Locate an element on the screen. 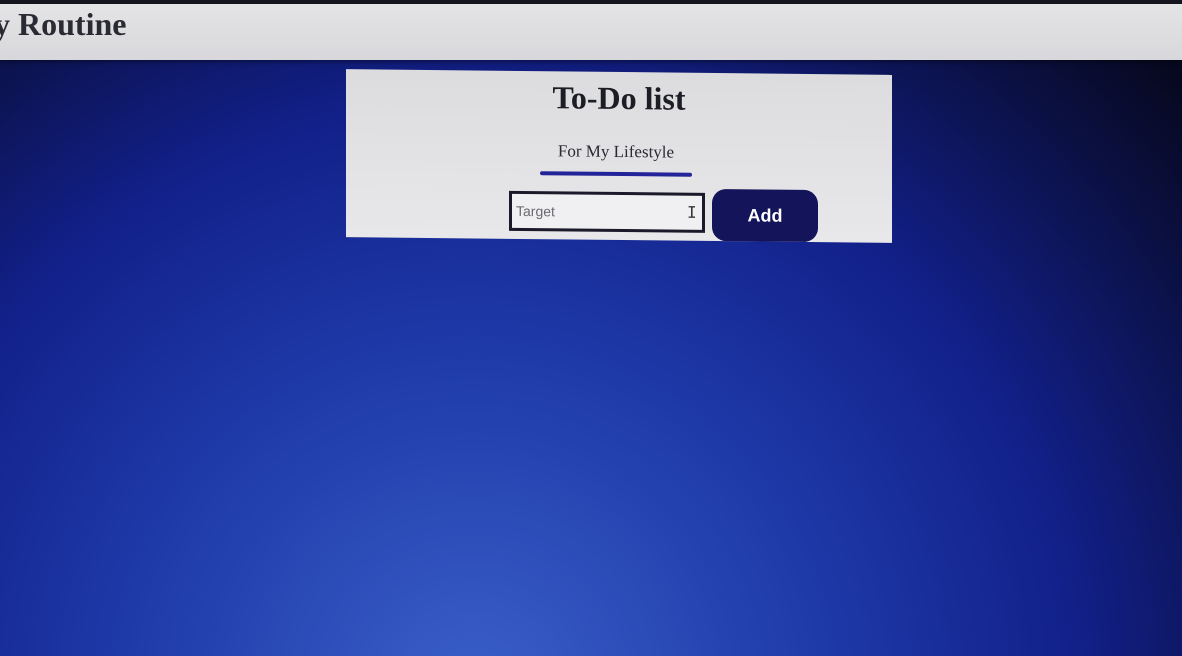  todo-subtitle: For My Lifestyle is located at coordinates (616, 151).